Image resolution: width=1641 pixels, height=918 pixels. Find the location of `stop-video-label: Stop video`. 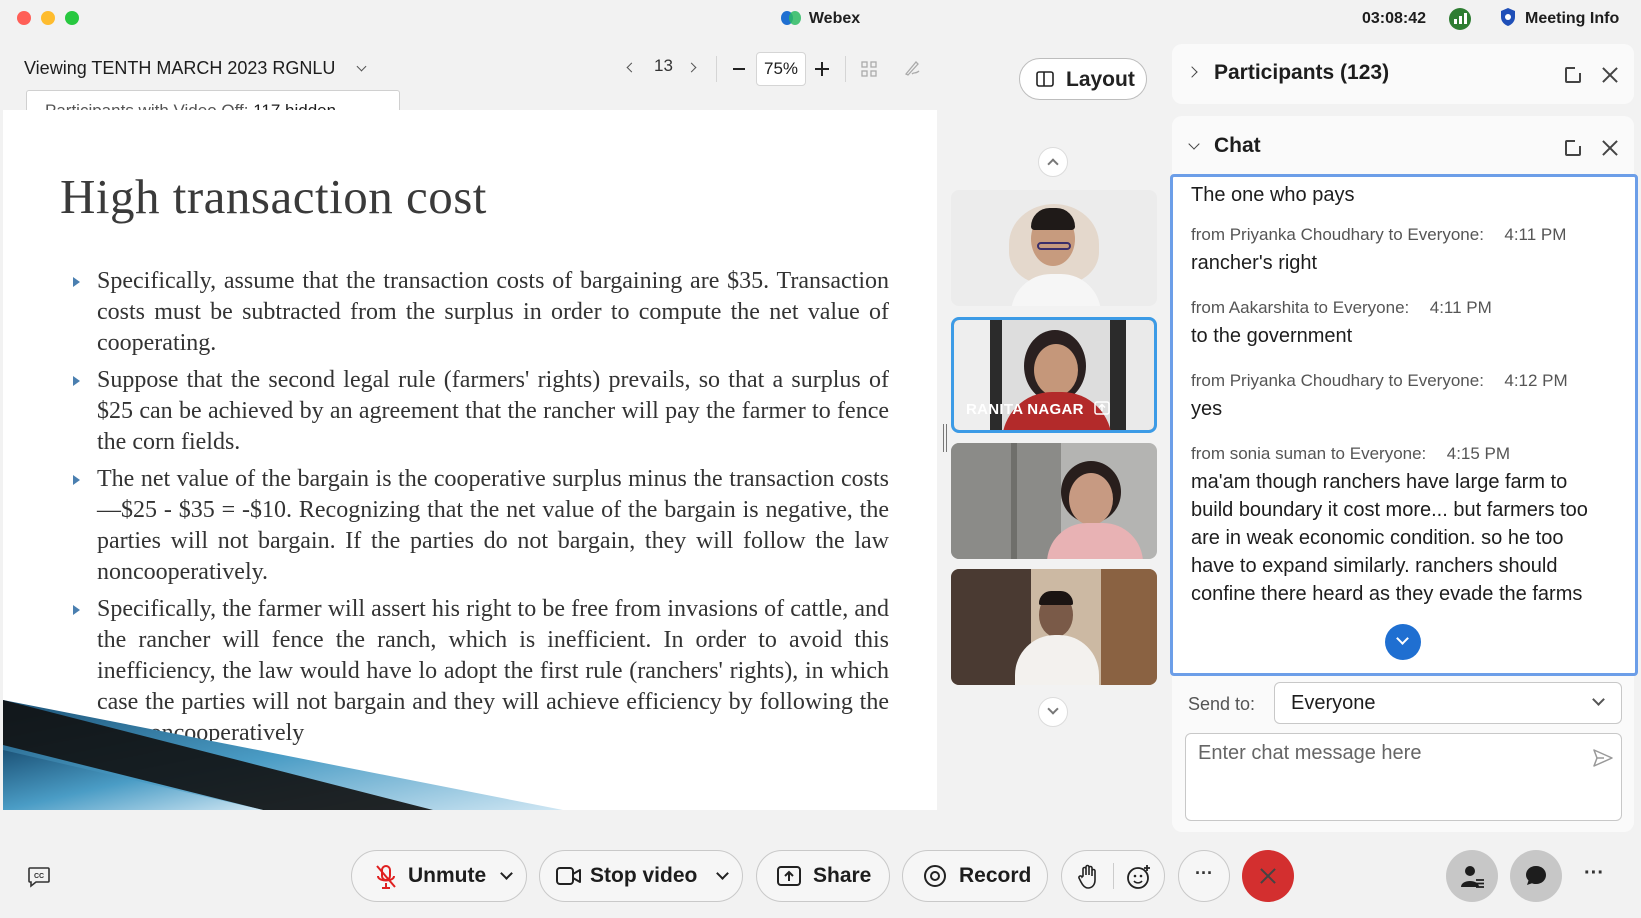

stop-video-label: Stop video is located at coordinates (644, 875).